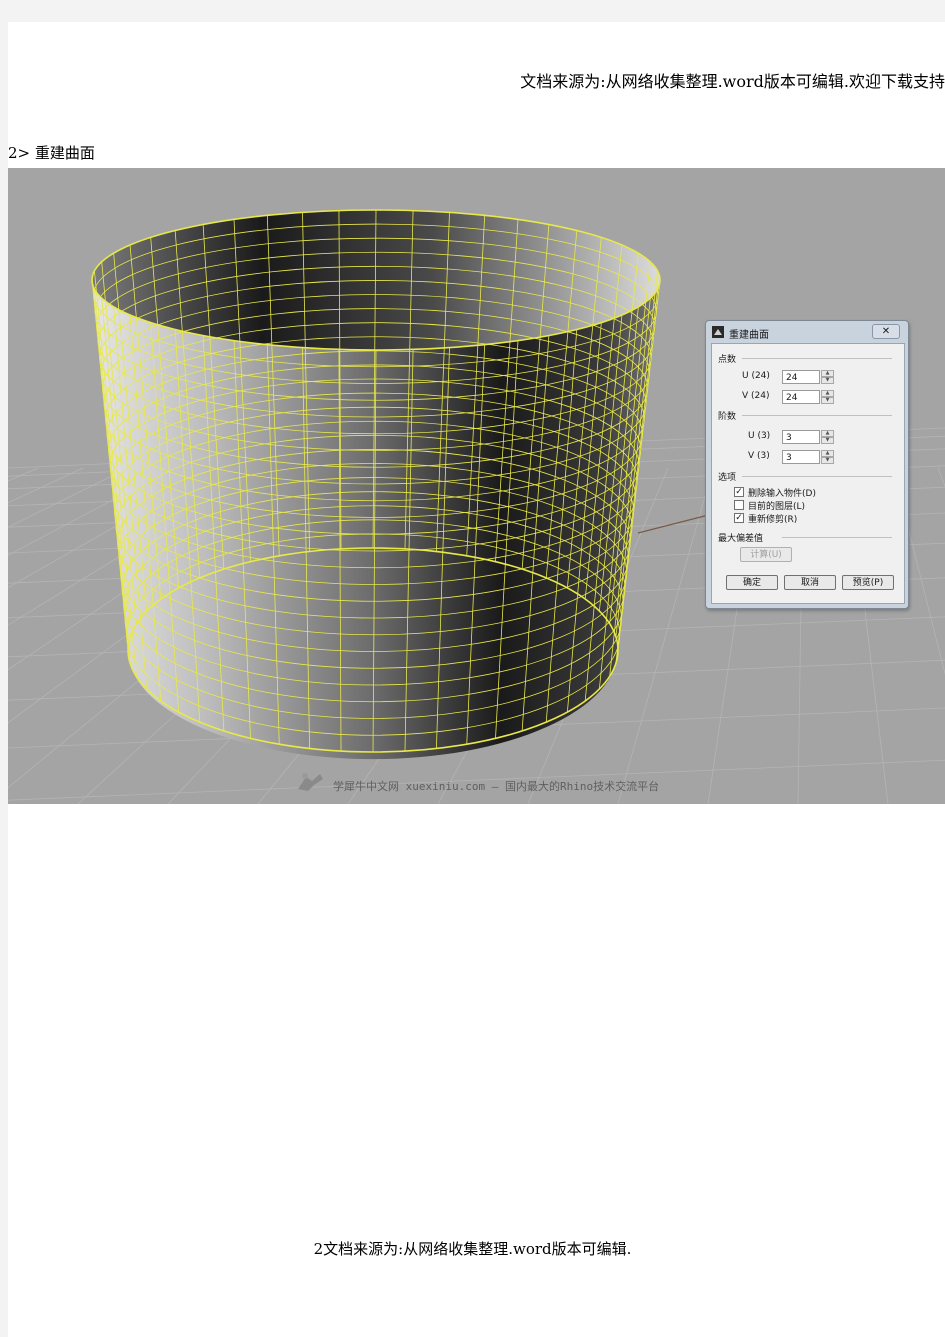 This screenshot has height=1337, width=945. What do you see at coordinates (749, 335) in the screenshot?
I see `dialog-title: 重建曲面` at bounding box center [749, 335].